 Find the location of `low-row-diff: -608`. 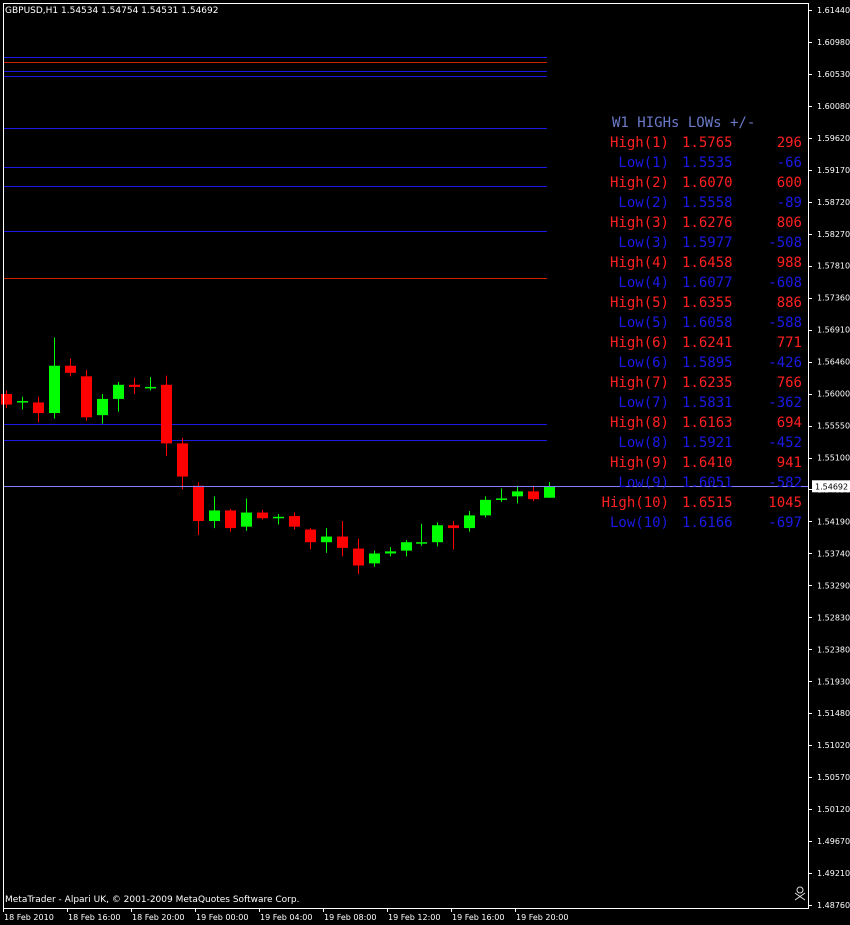

low-row-diff: -608 is located at coordinates (785, 283).